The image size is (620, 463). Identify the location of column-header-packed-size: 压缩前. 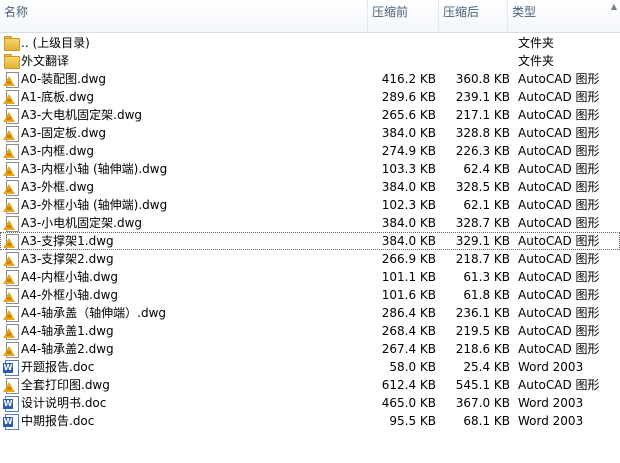
(403, 16).